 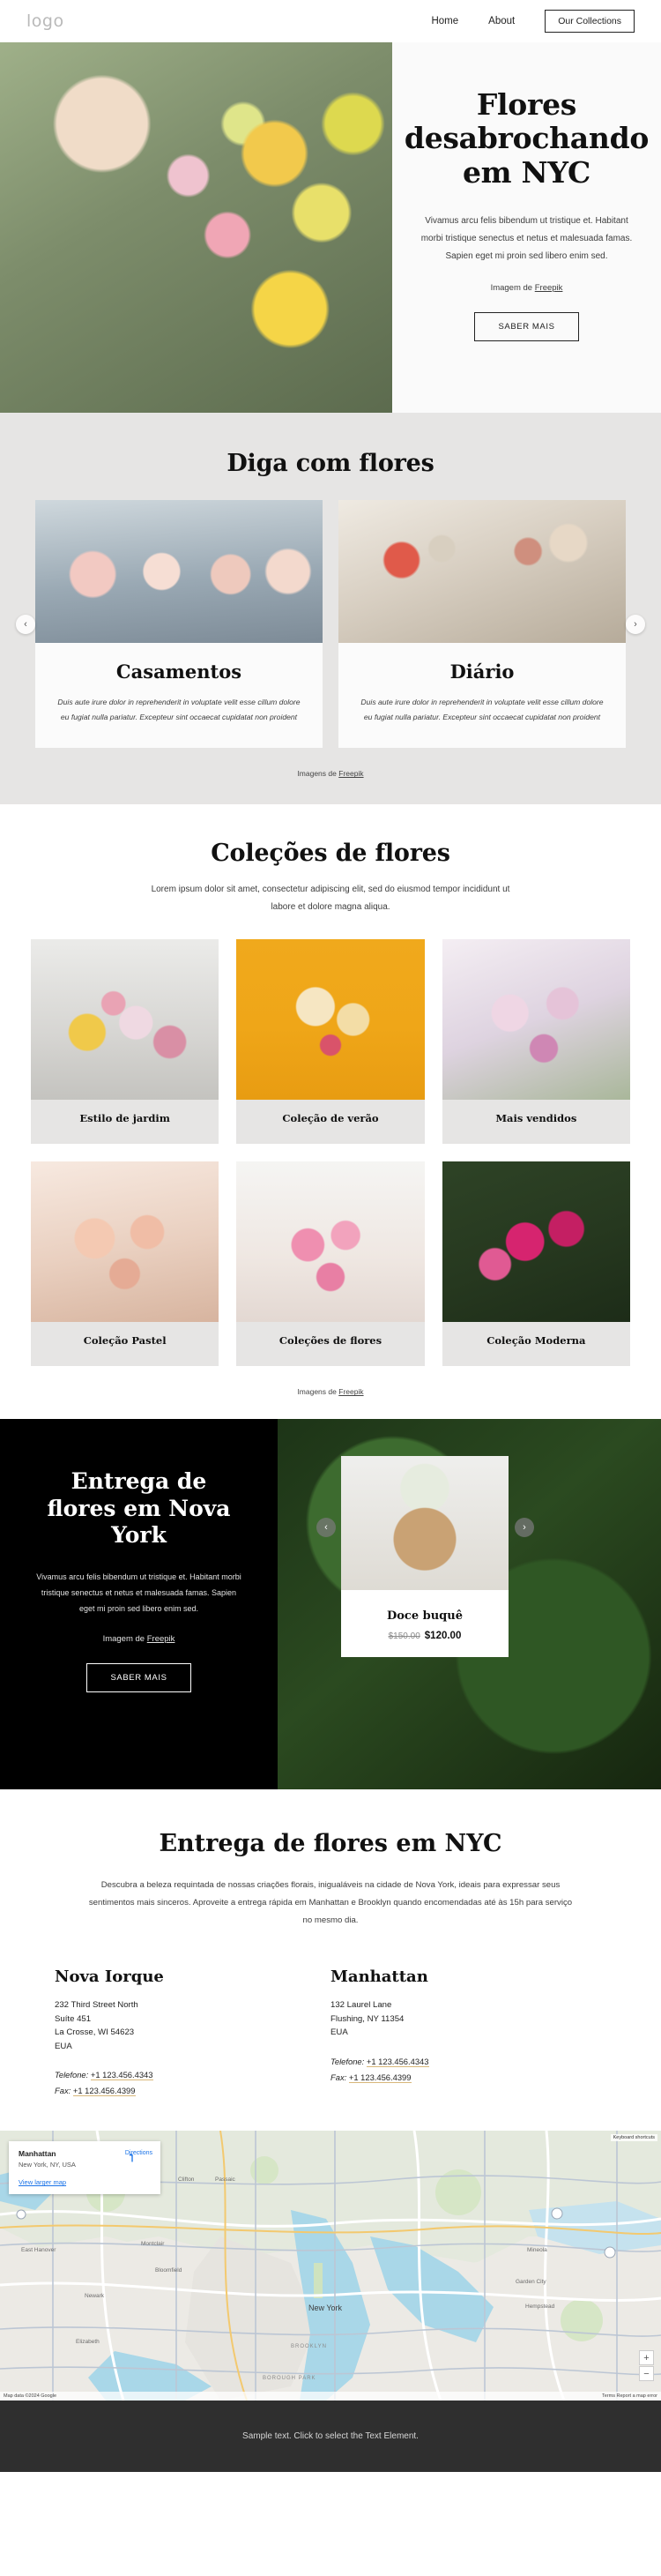 I want to click on map-label-9: BROOKLYN, so click(x=309, y=2347).